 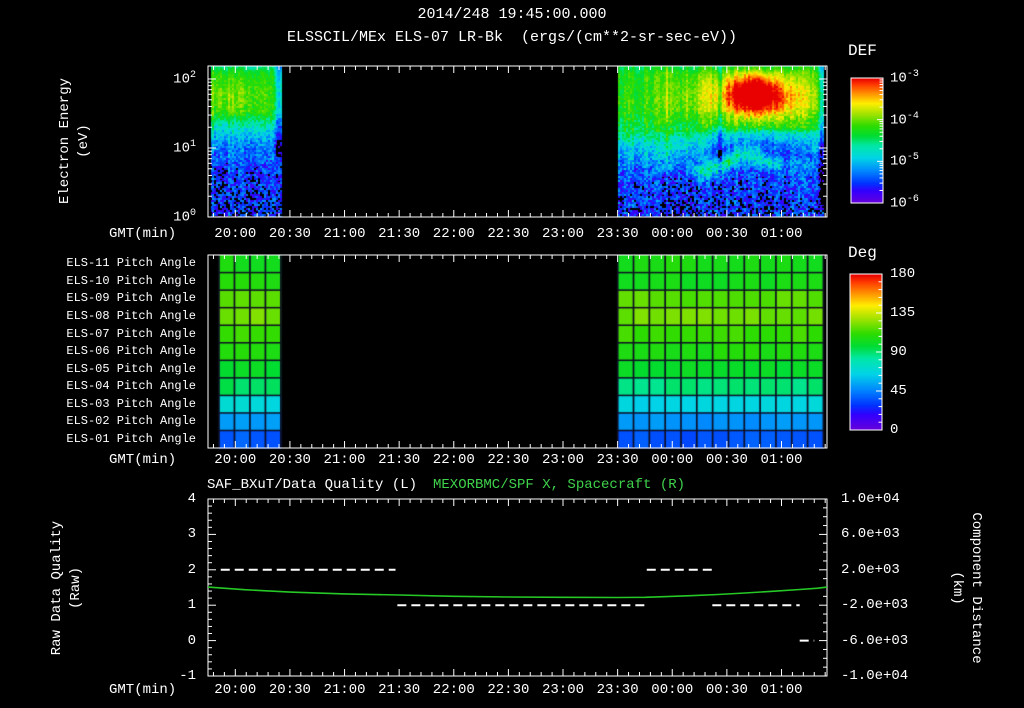 What do you see at coordinates (131, 438) in the screenshot?
I see `pitch-row-label: ELS-01 Pitch Angle` at bounding box center [131, 438].